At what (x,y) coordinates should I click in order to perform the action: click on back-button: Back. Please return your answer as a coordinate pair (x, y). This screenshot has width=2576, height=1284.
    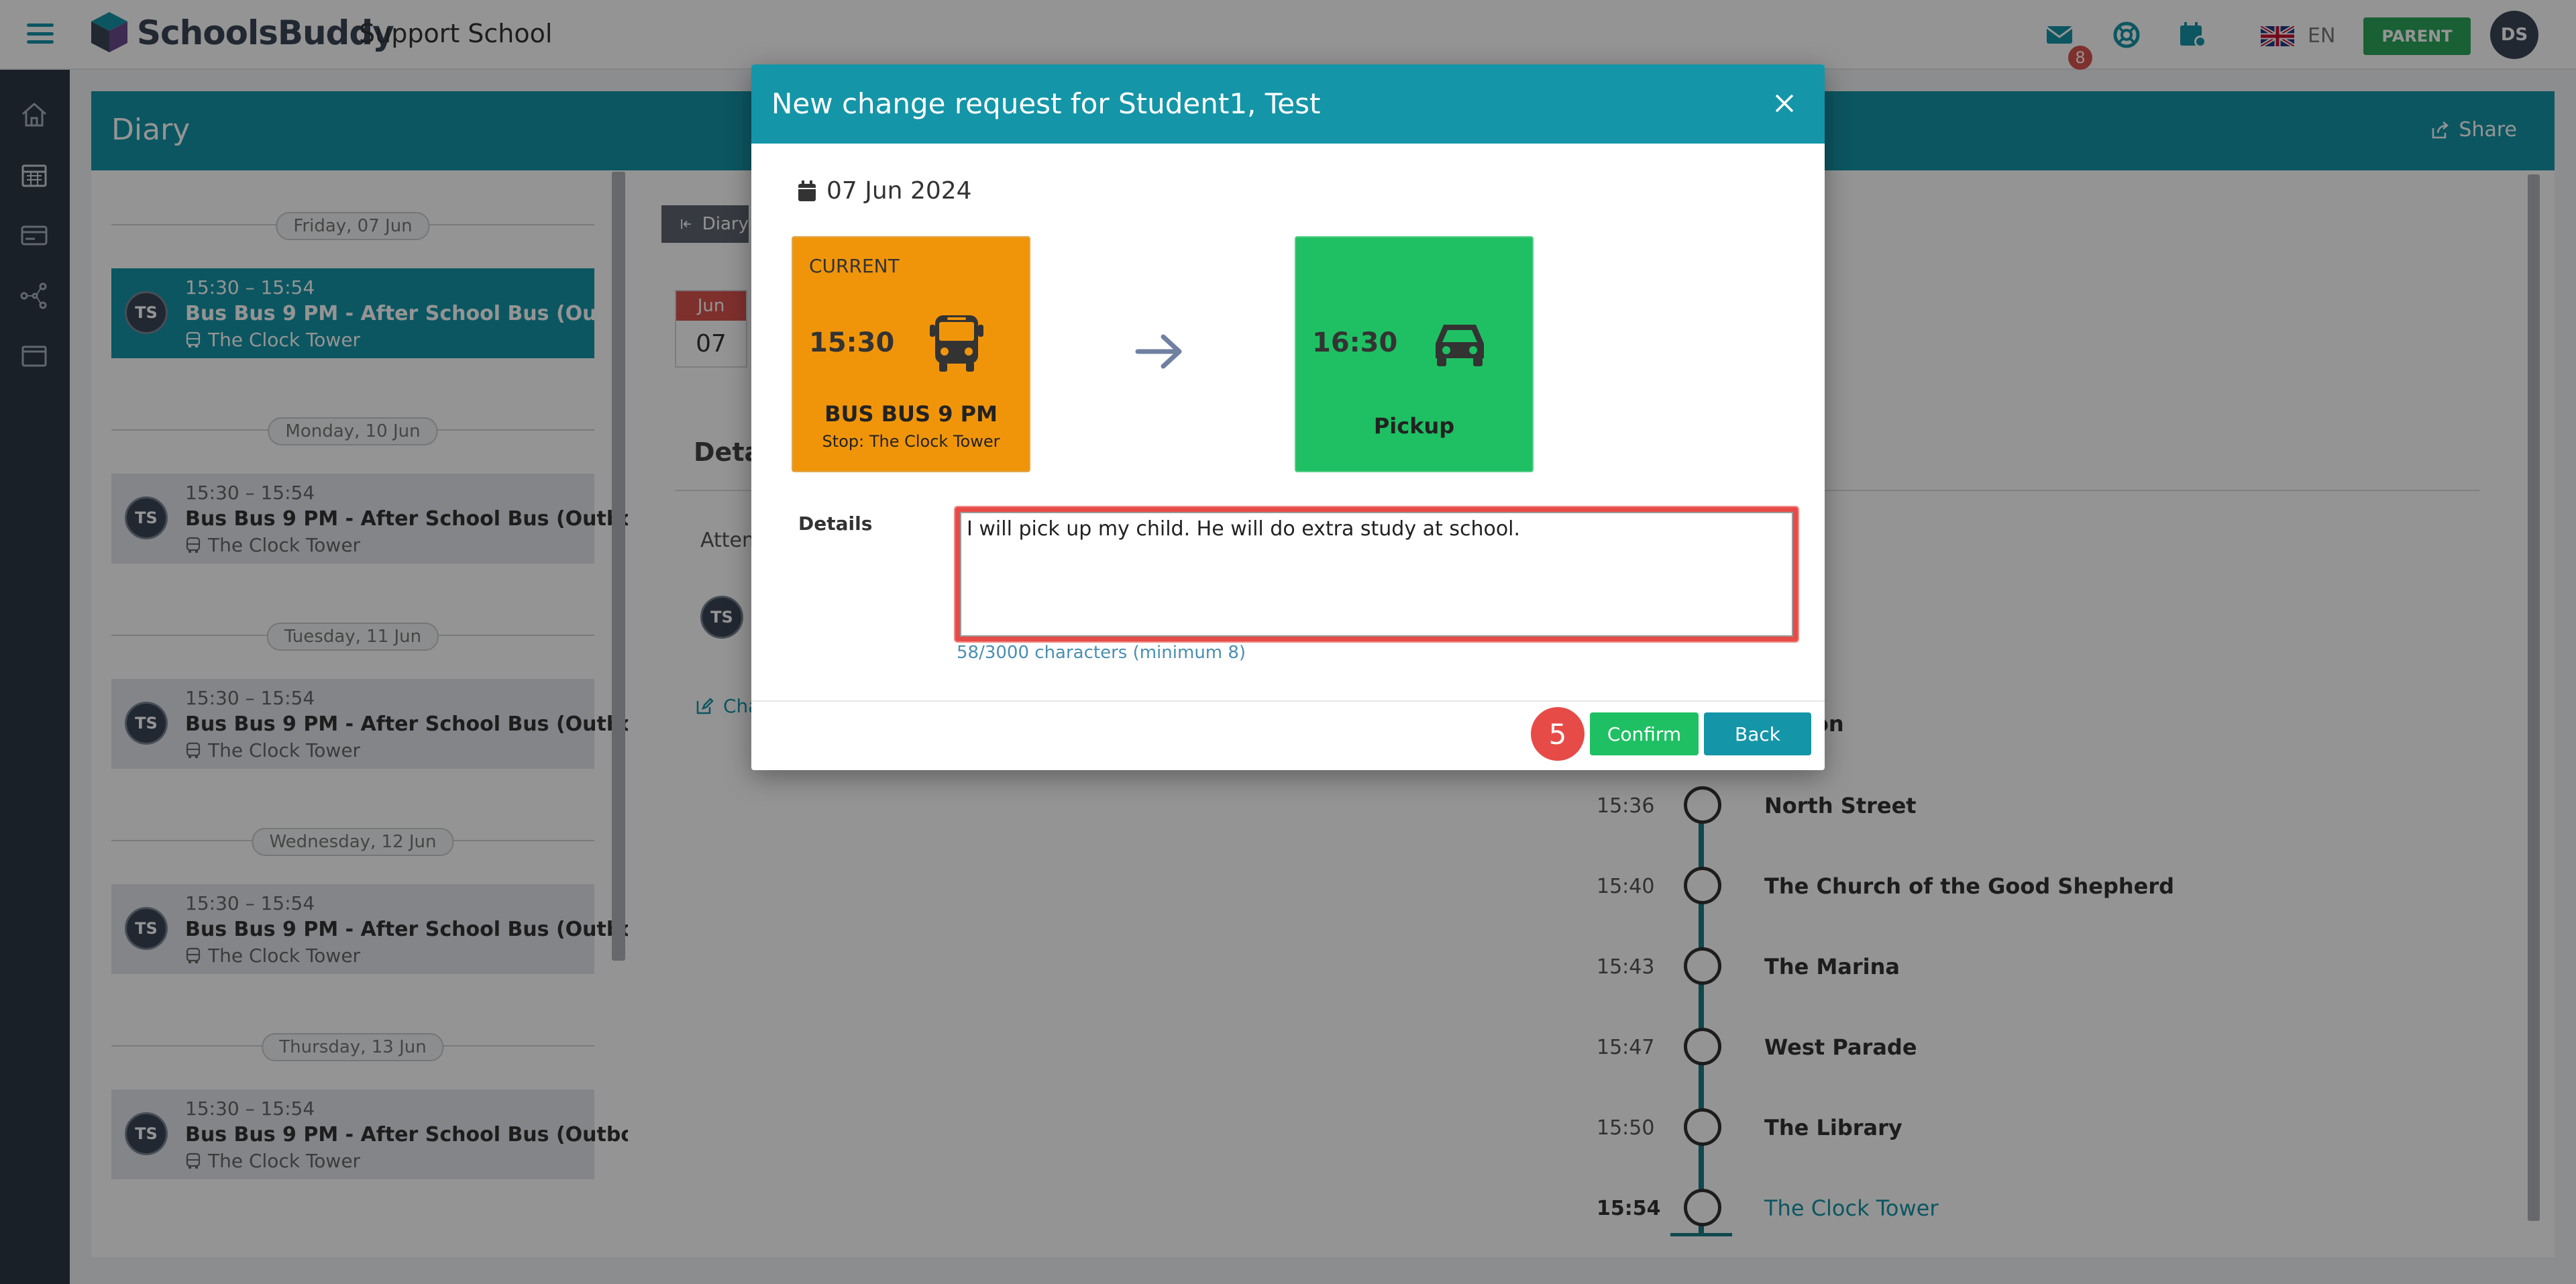
    Looking at the image, I should click on (1757, 733).